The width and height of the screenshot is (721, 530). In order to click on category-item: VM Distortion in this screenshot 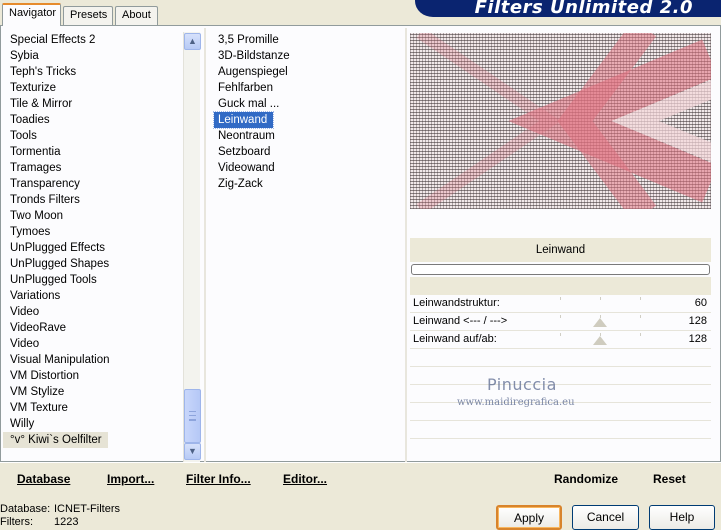, I will do `click(93, 376)`.